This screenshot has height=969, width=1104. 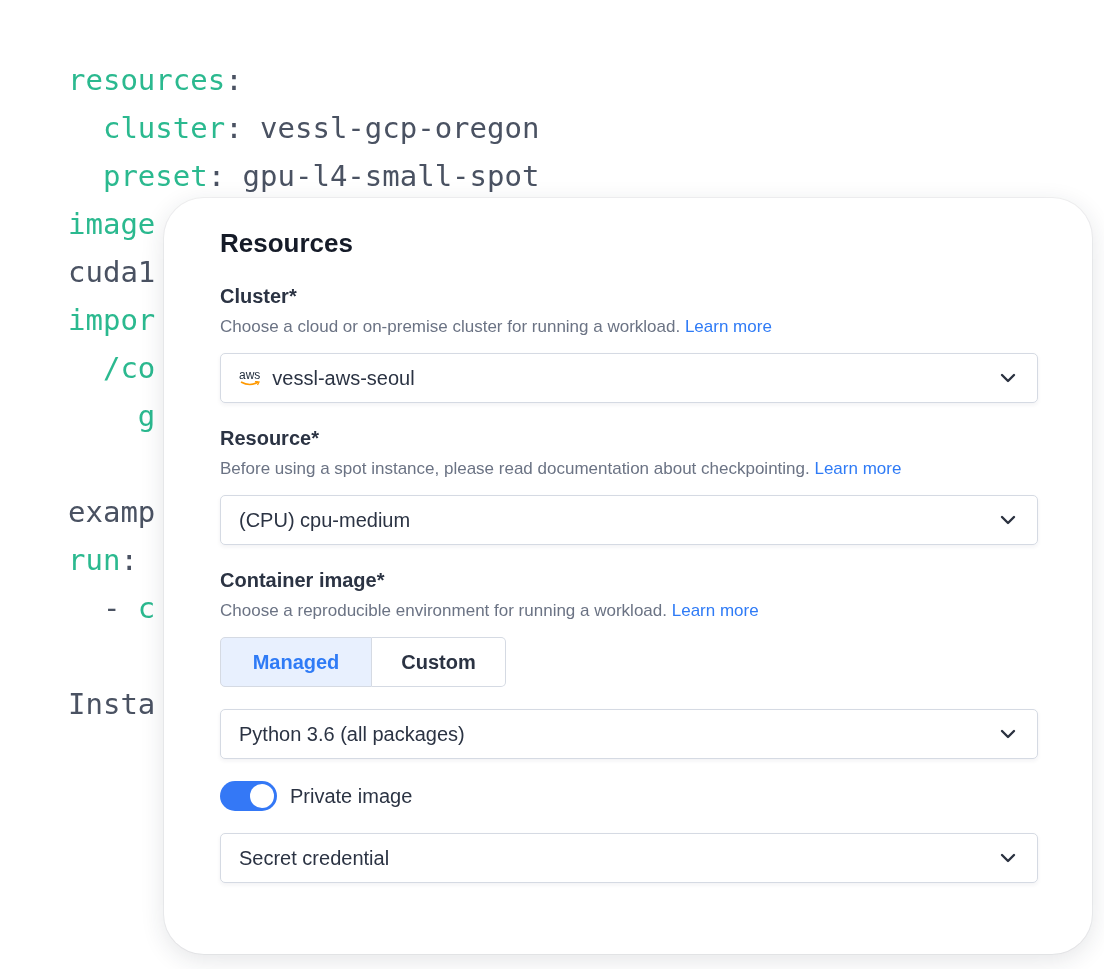 What do you see at coordinates (112, 704) in the screenshot?
I see `code-text: Insta` at bounding box center [112, 704].